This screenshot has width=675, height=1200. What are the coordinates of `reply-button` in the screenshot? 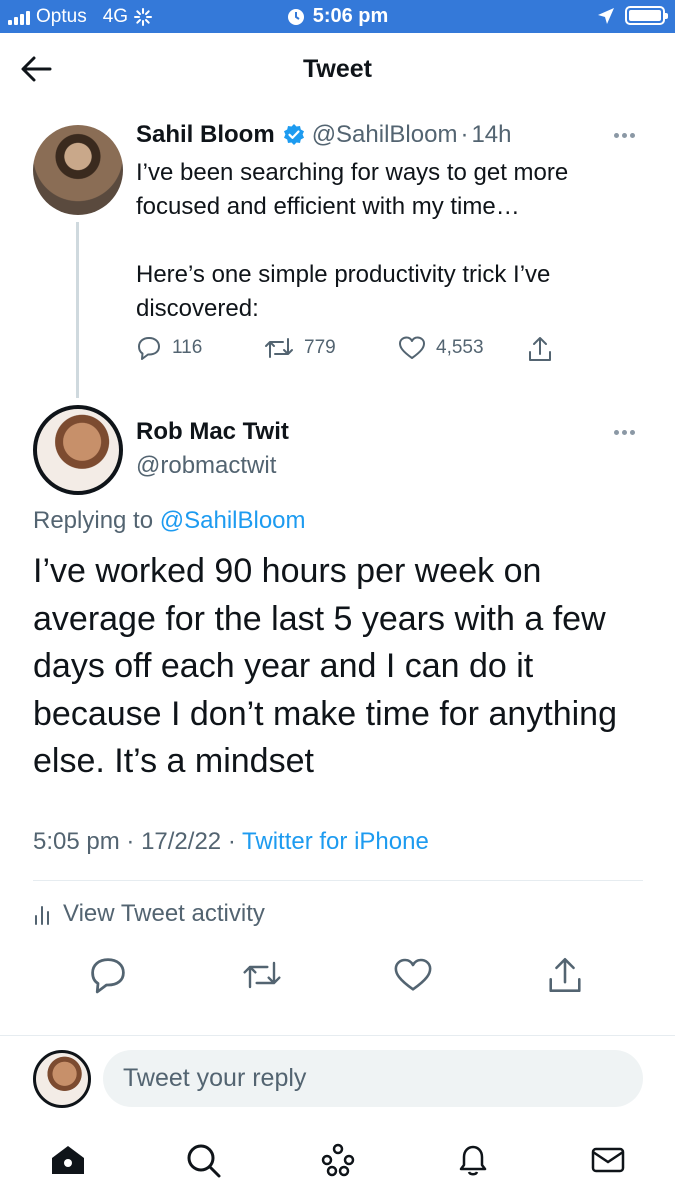 It's located at (108, 975).